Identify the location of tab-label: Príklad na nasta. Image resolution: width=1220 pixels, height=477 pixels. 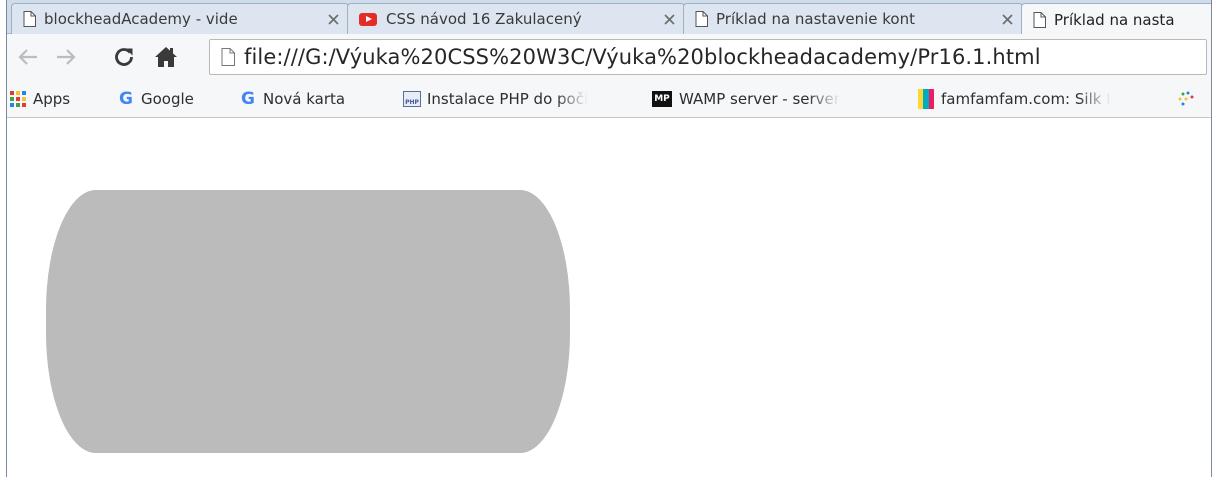
(1114, 19).